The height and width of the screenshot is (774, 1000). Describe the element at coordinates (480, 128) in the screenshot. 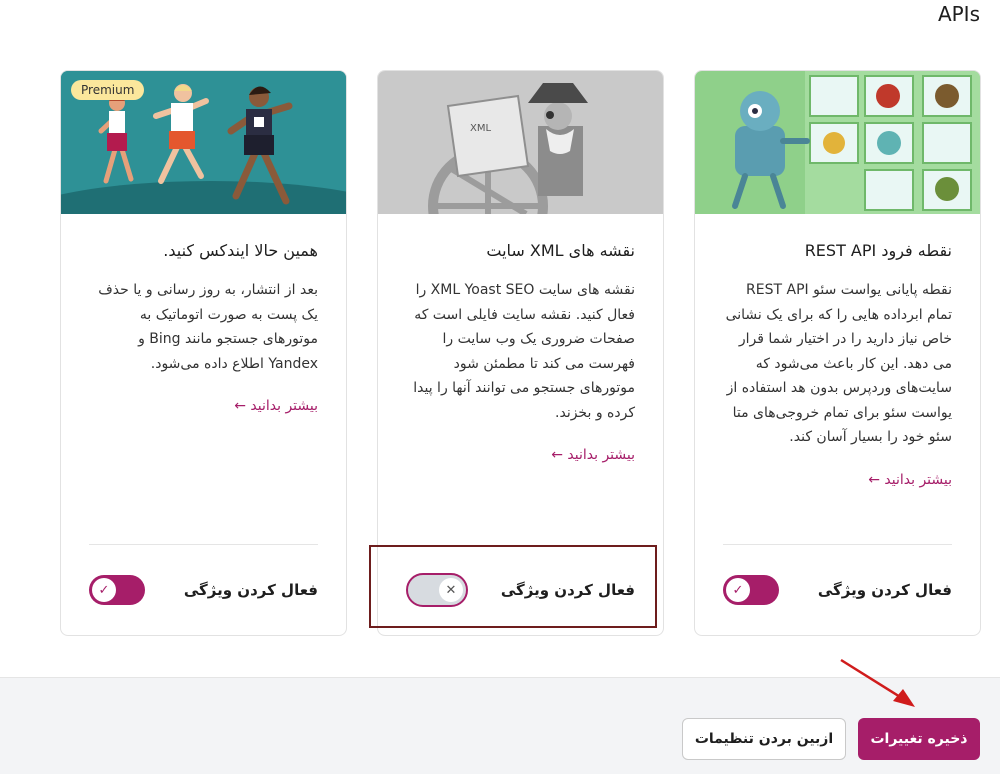

I see `svg-text: XML` at that location.